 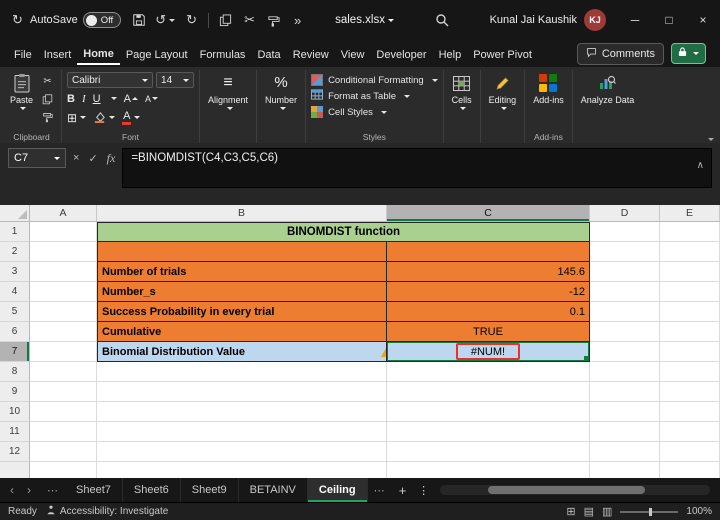 I want to click on insert-function-icon: fx, so click(x=111, y=158).